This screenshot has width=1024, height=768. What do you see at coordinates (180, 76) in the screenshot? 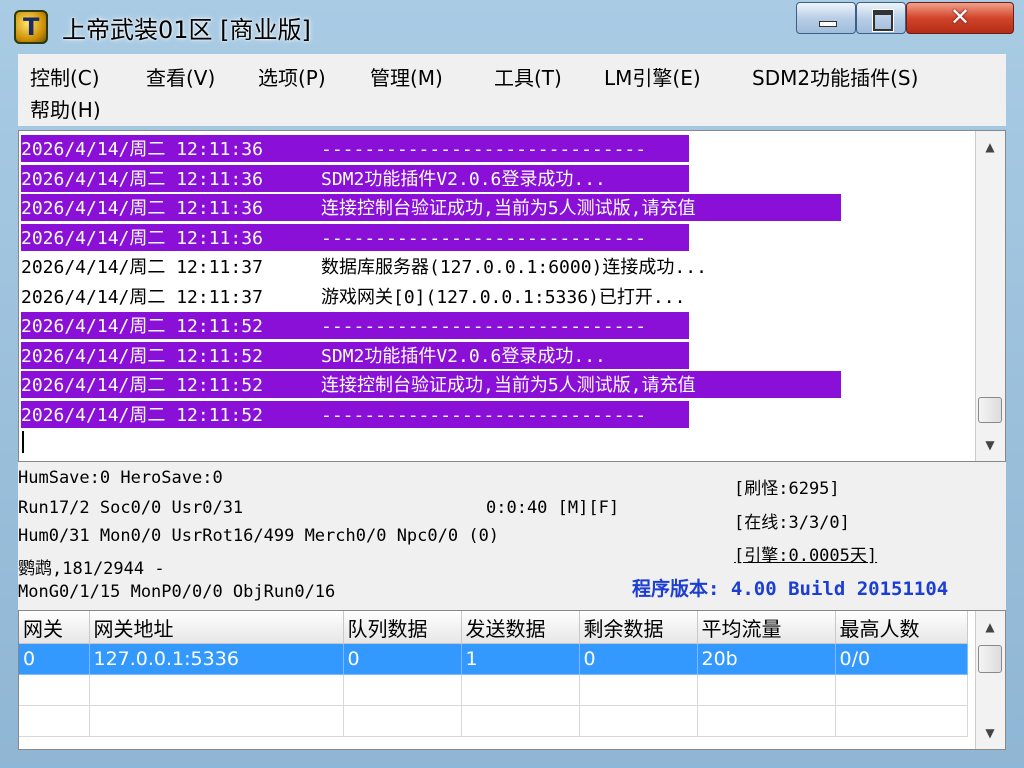
I see `menu-view: 查看(V)` at bounding box center [180, 76].